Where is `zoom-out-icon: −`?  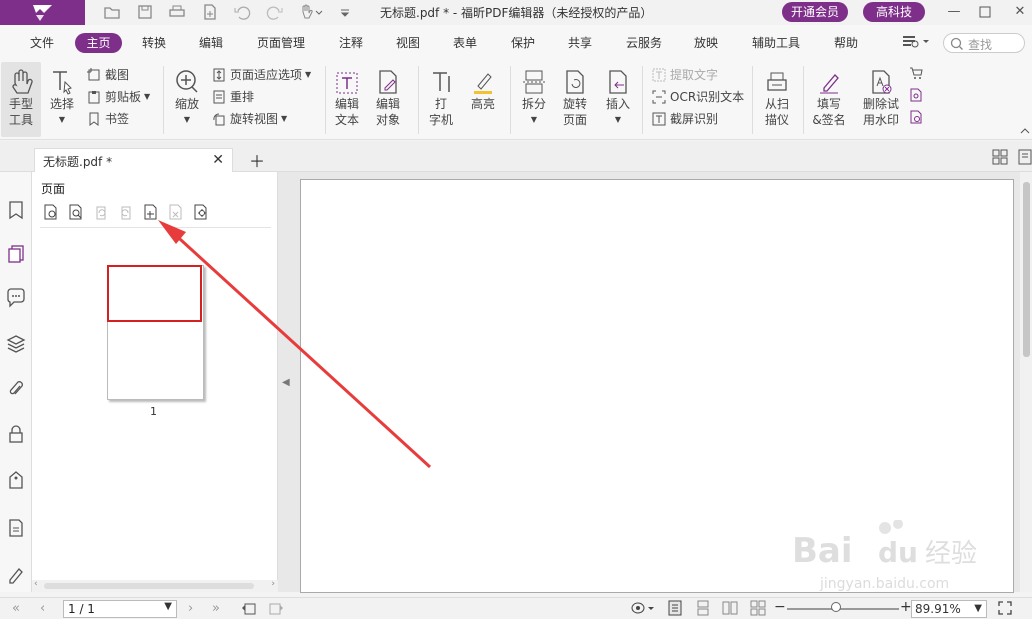 zoom-out-icon: − is located at coordinates (780, 607).